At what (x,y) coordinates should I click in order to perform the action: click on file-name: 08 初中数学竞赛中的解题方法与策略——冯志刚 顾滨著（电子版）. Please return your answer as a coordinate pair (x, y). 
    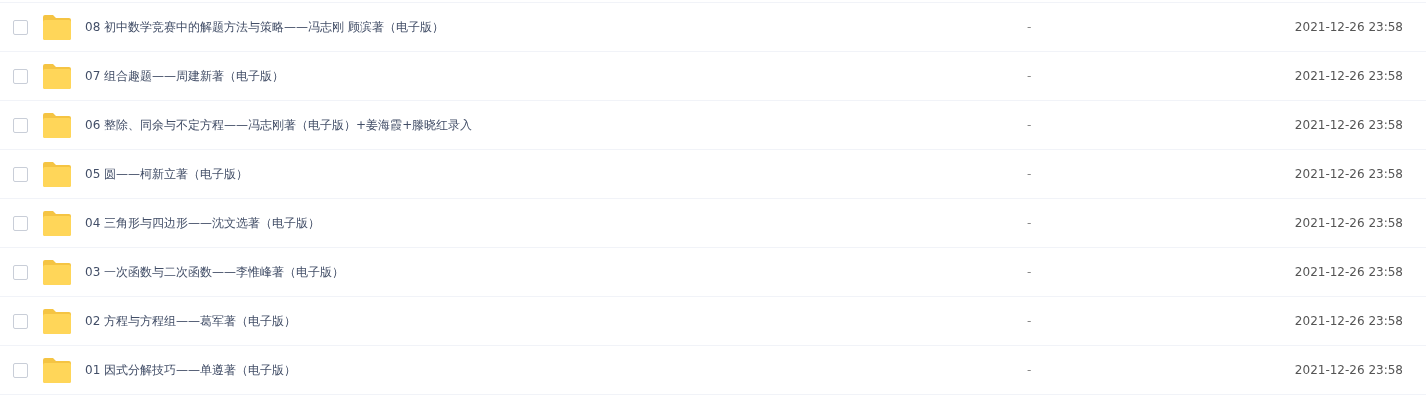
    Looking at the image, I should click on (556, 27).